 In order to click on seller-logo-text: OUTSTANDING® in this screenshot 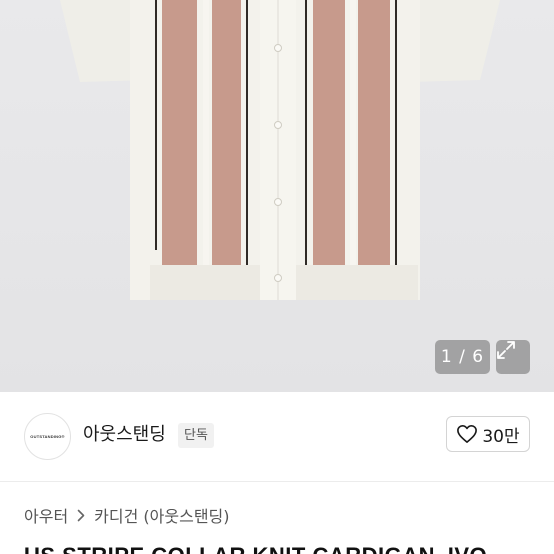, I will do `click(47, 436)`.